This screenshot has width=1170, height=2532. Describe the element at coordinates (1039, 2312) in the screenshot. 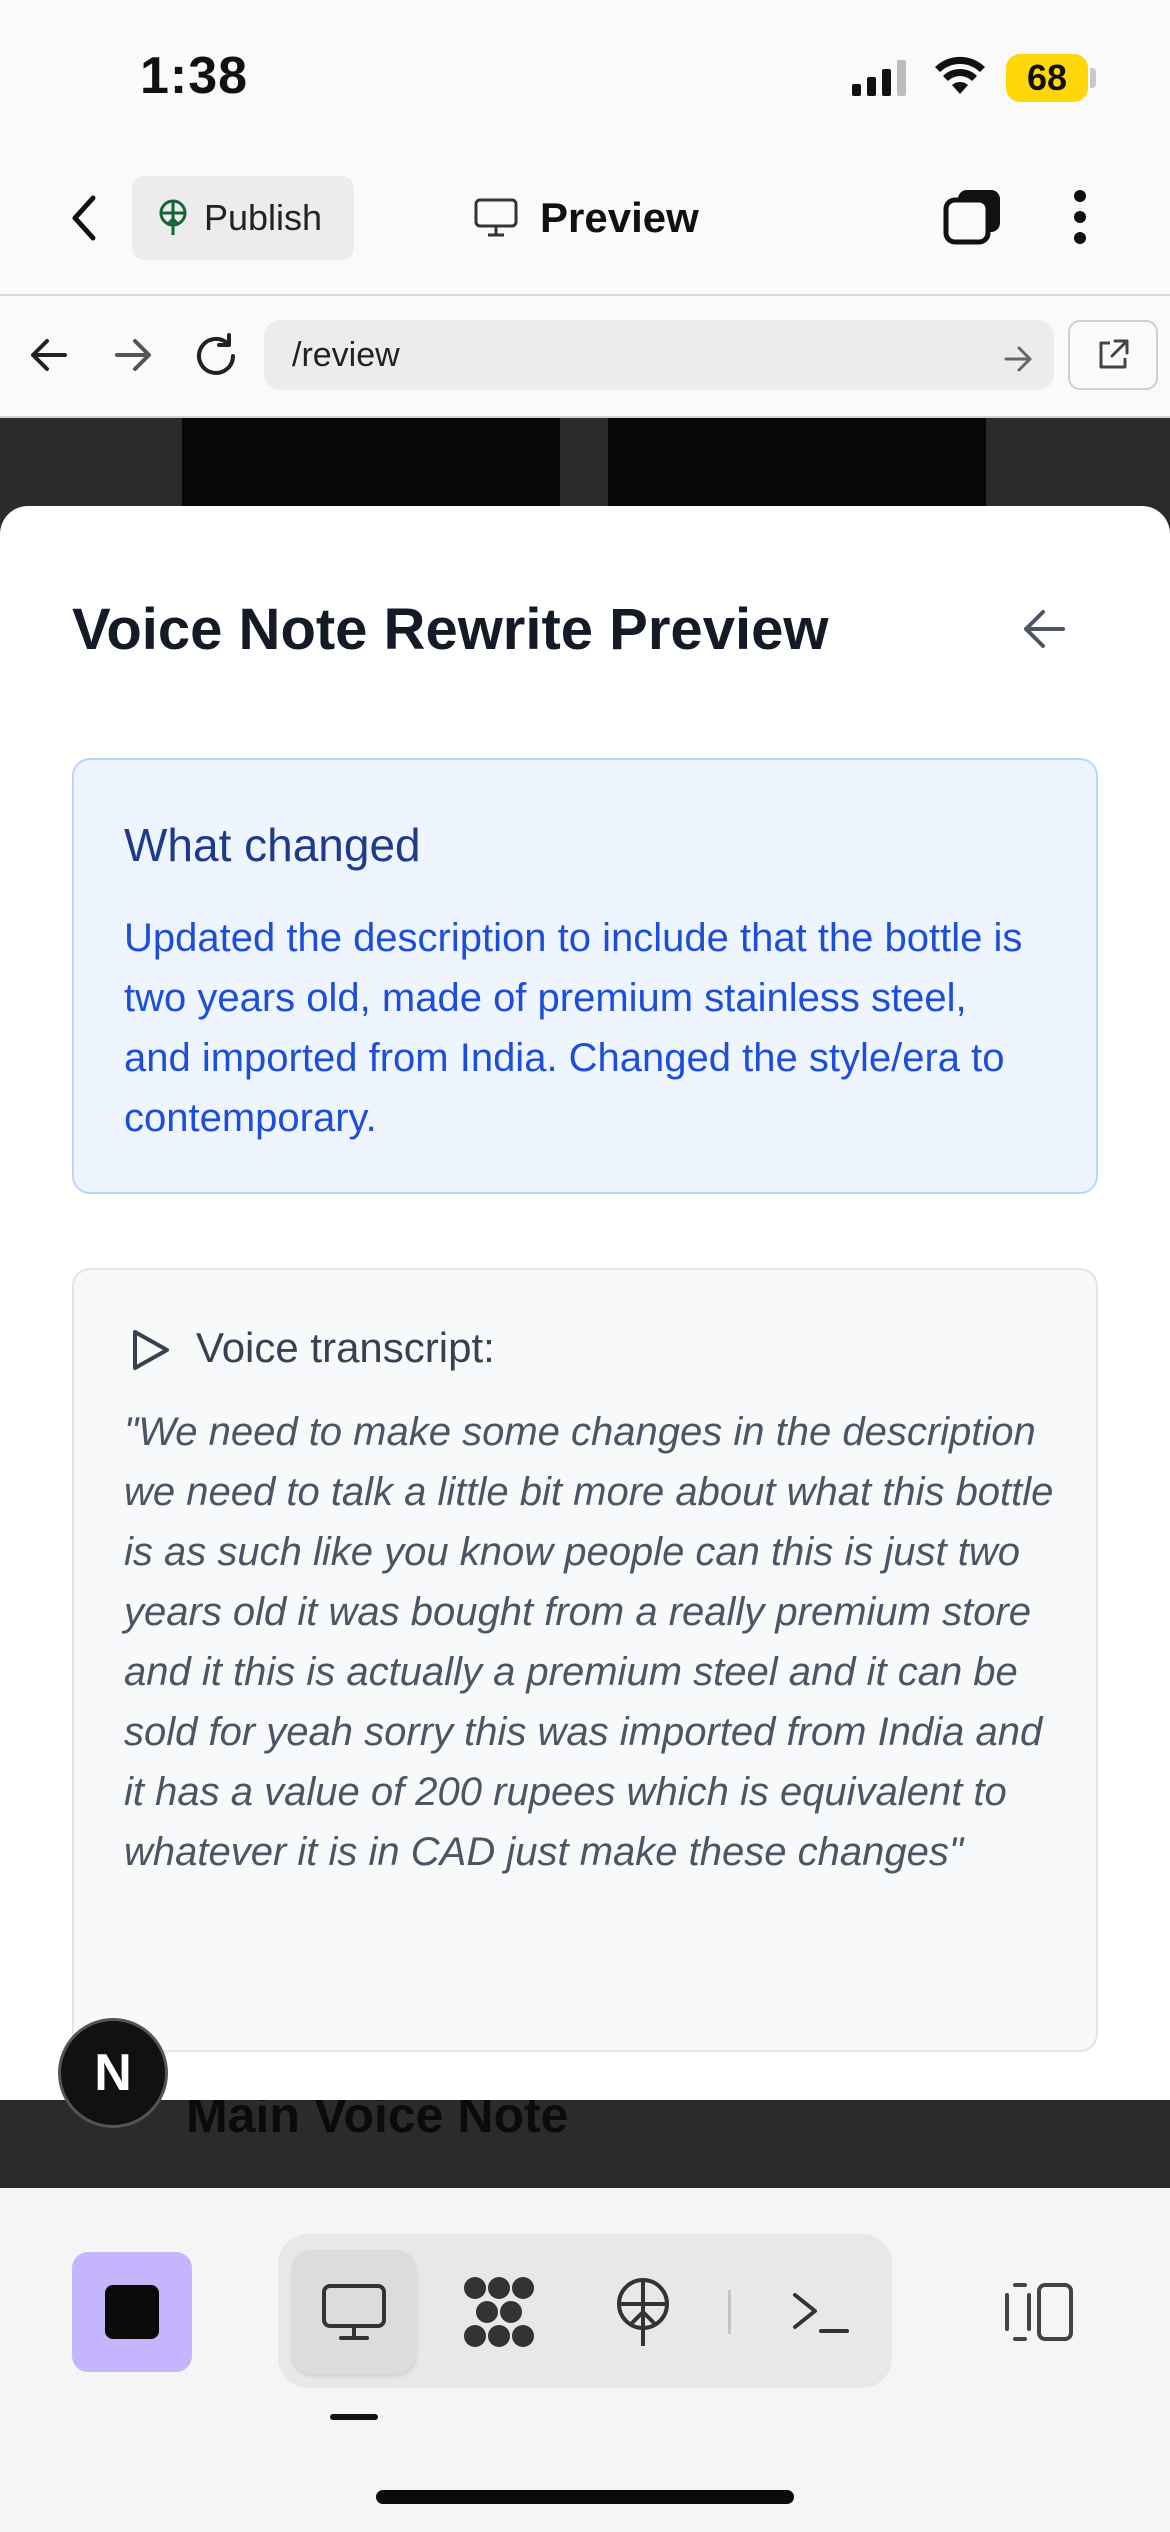

I see `split-view-icon` at that location.